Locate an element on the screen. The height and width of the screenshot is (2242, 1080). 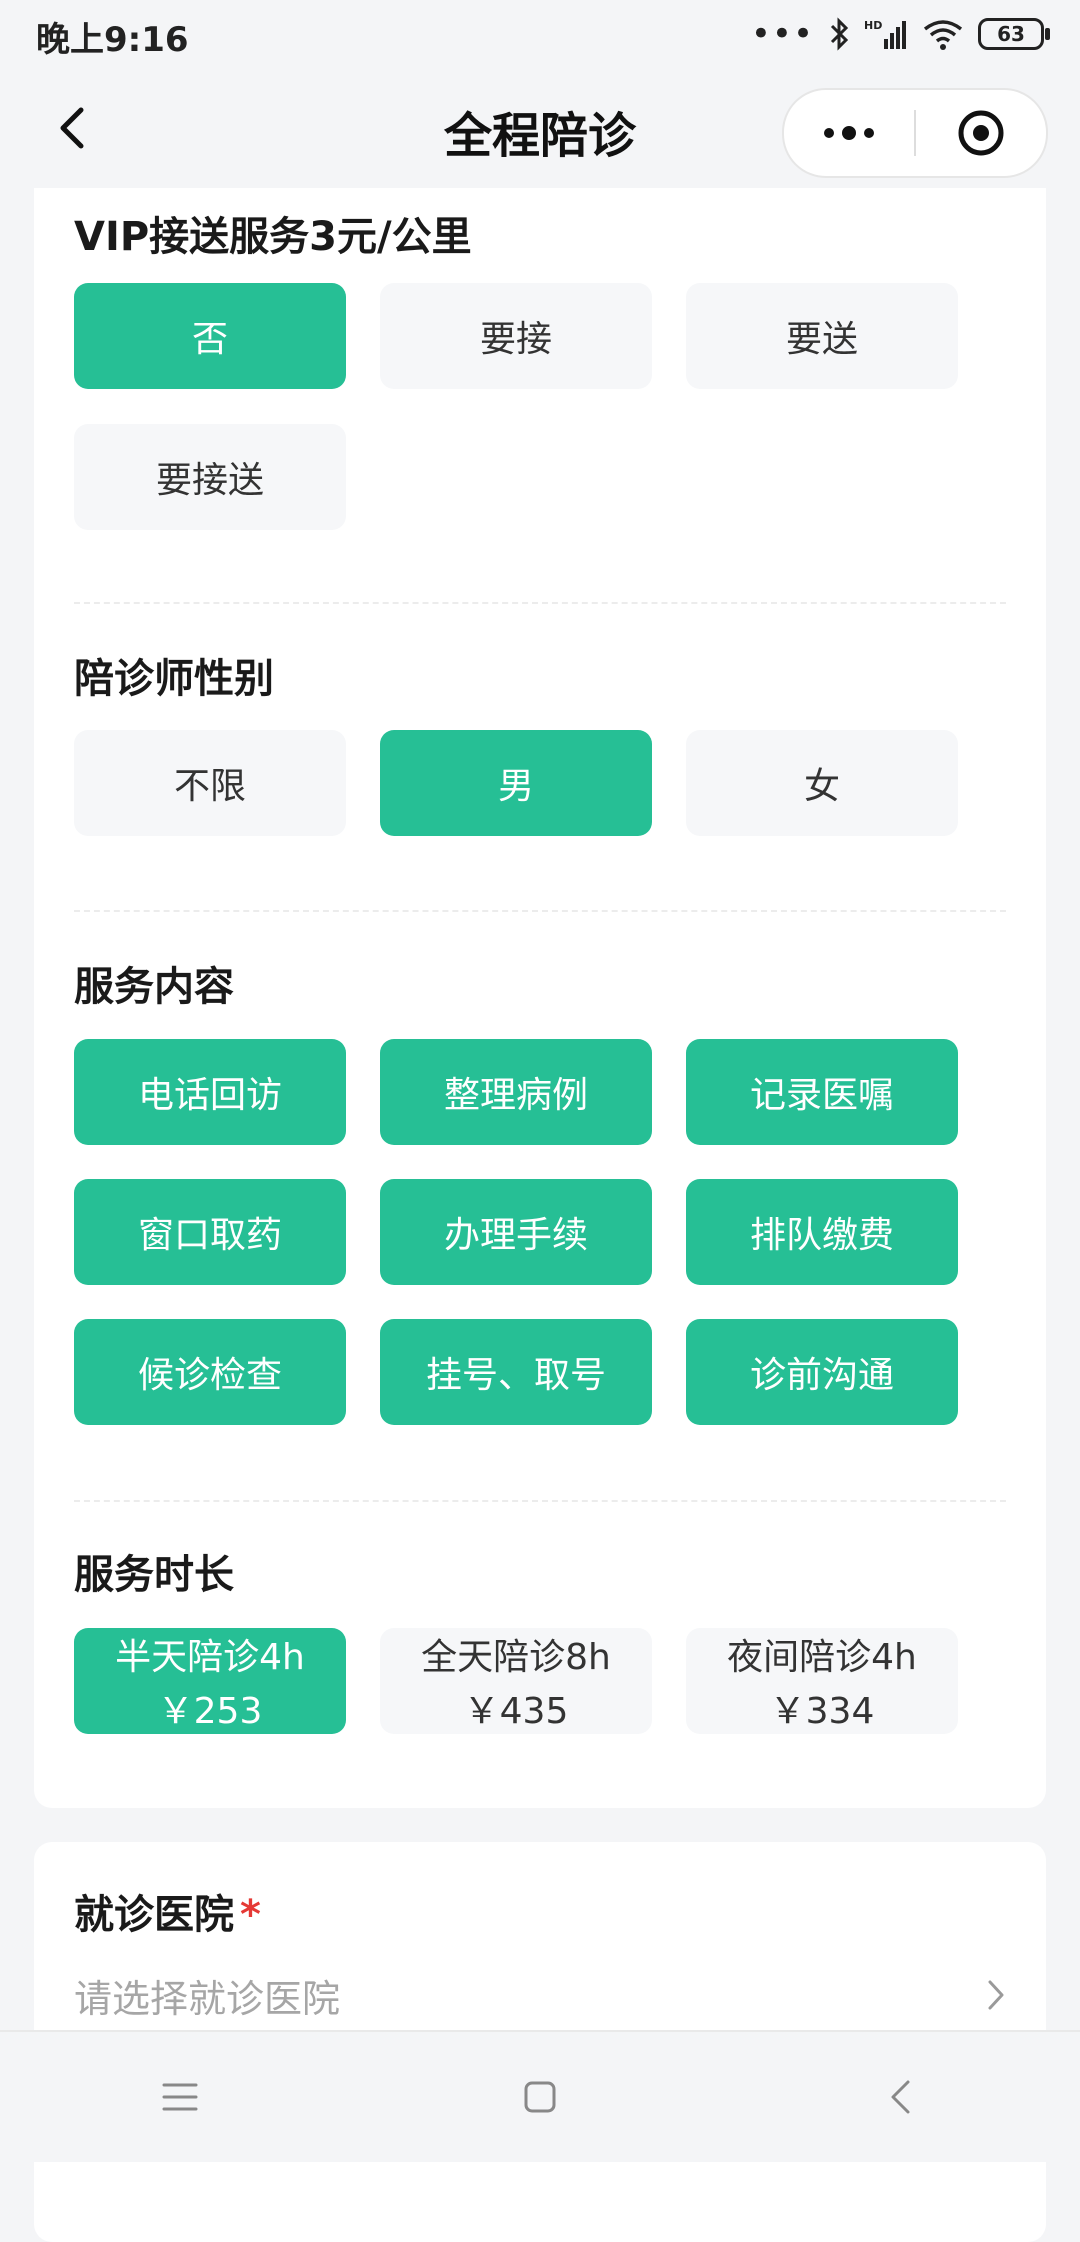
content-option-pick-medicine: 窗口取药 is located at coordinates (210, 1232).